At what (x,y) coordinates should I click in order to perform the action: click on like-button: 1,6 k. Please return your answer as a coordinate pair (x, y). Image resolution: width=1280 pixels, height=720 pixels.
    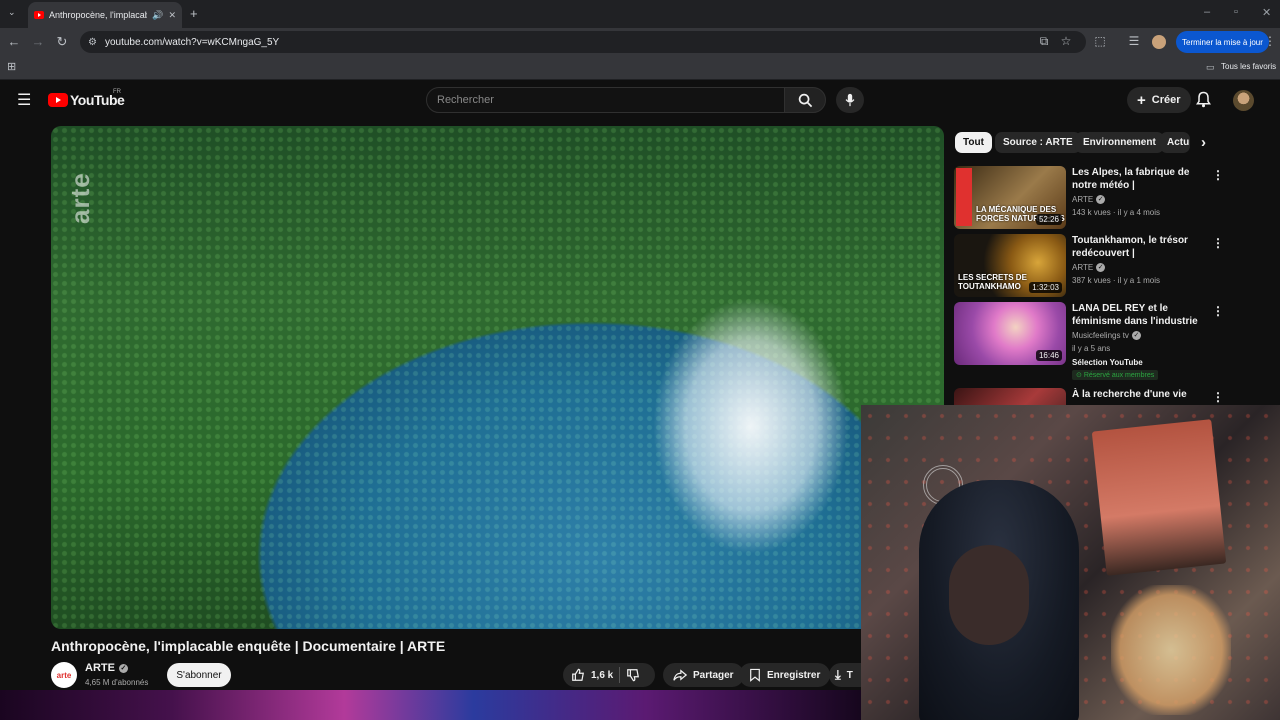
    Looking at the image, I should click on (592, 675).